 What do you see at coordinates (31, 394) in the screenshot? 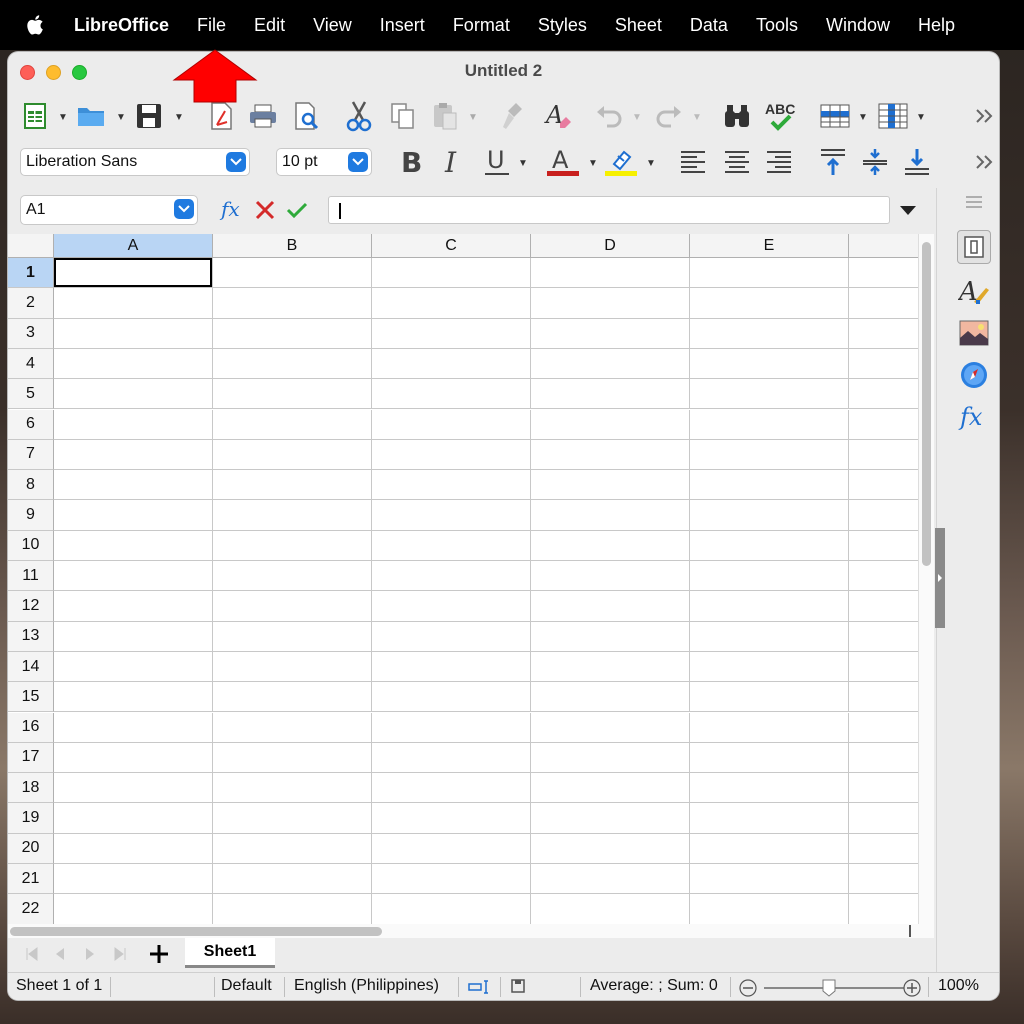
I see `row-header-5: 5` at bounding box center [31, 394].